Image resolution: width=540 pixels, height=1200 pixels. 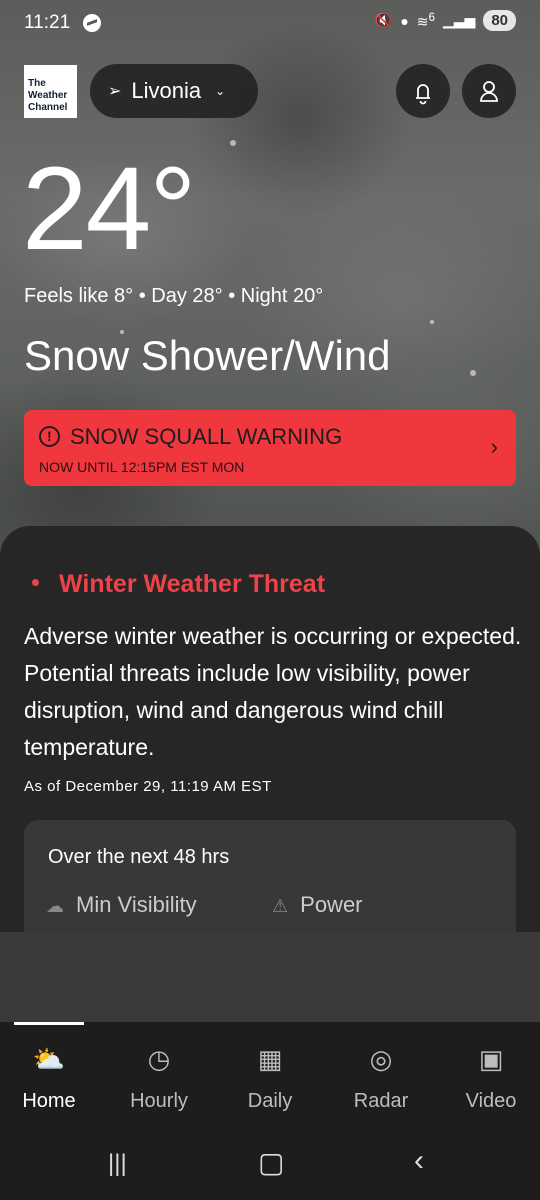 I want to click on signal-icon: ▁▃▅, so click(x=459, y=20).